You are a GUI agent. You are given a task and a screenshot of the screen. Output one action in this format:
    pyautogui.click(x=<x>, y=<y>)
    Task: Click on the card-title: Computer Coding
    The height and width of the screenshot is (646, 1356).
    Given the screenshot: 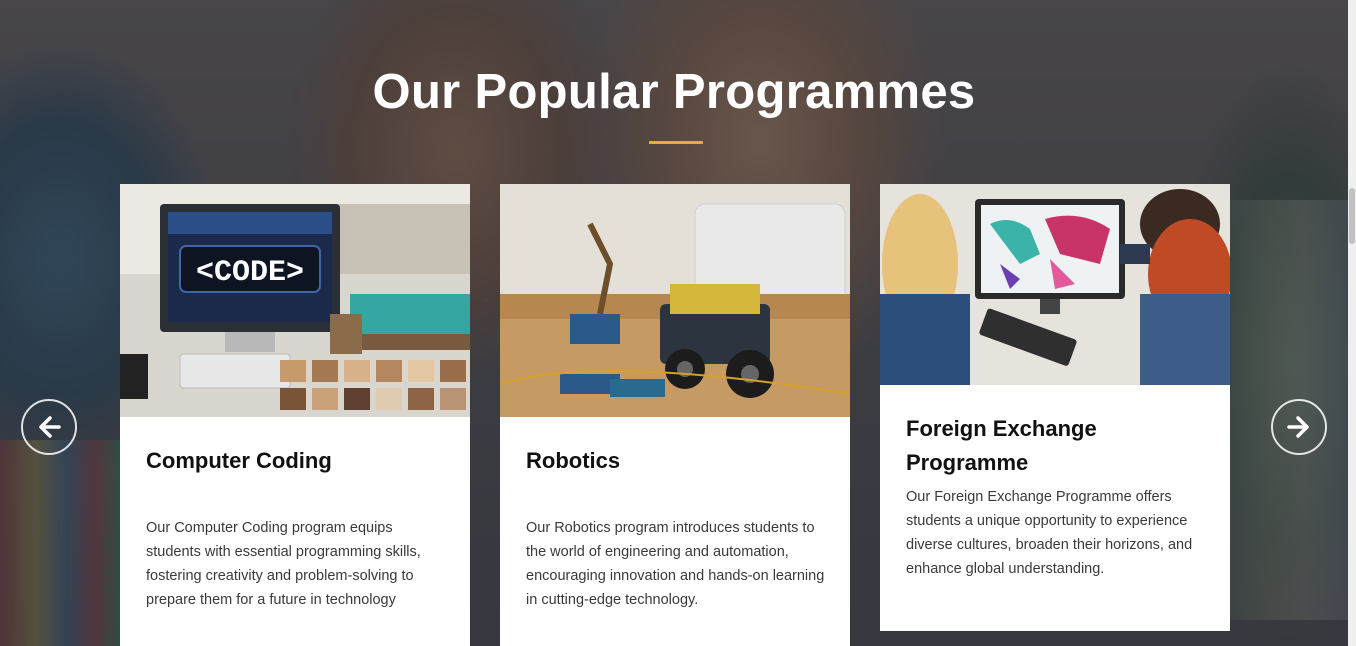 What is the action you would take?
    pyautogui.click(x=239, y=461)
    